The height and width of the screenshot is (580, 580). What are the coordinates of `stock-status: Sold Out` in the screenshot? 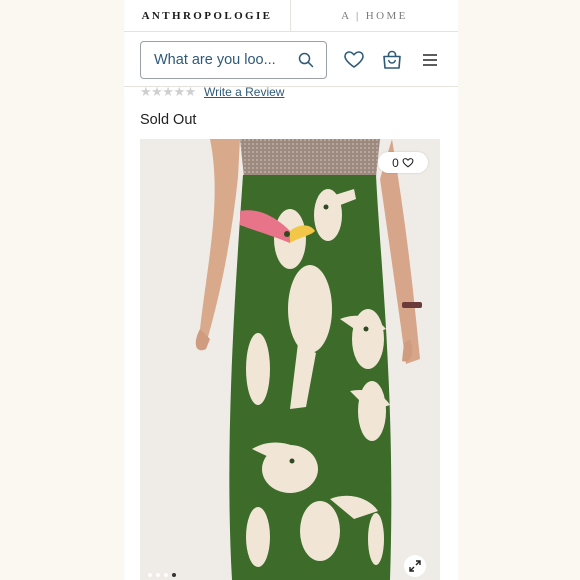 It's located at (168, 120).